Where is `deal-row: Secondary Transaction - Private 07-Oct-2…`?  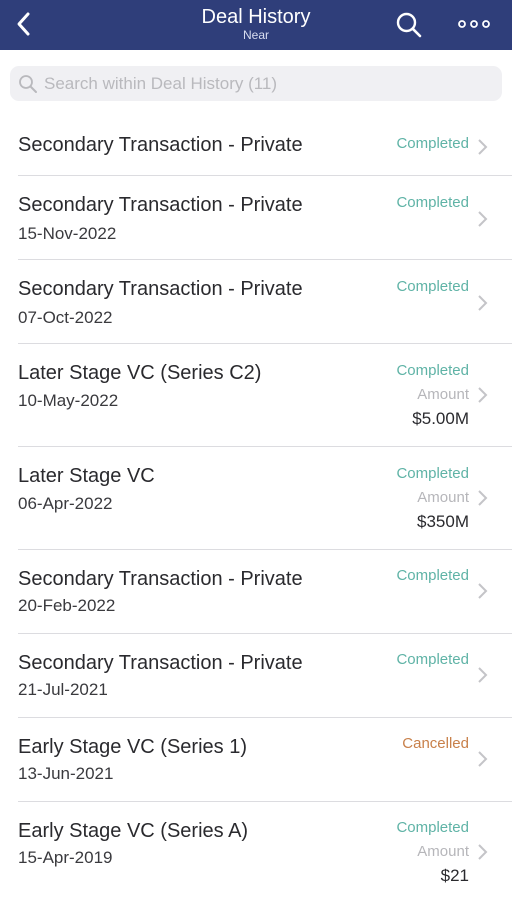 deal-row: Secondary Transaction - Private 07-Oct-2… is located at coordinates (256, 302).